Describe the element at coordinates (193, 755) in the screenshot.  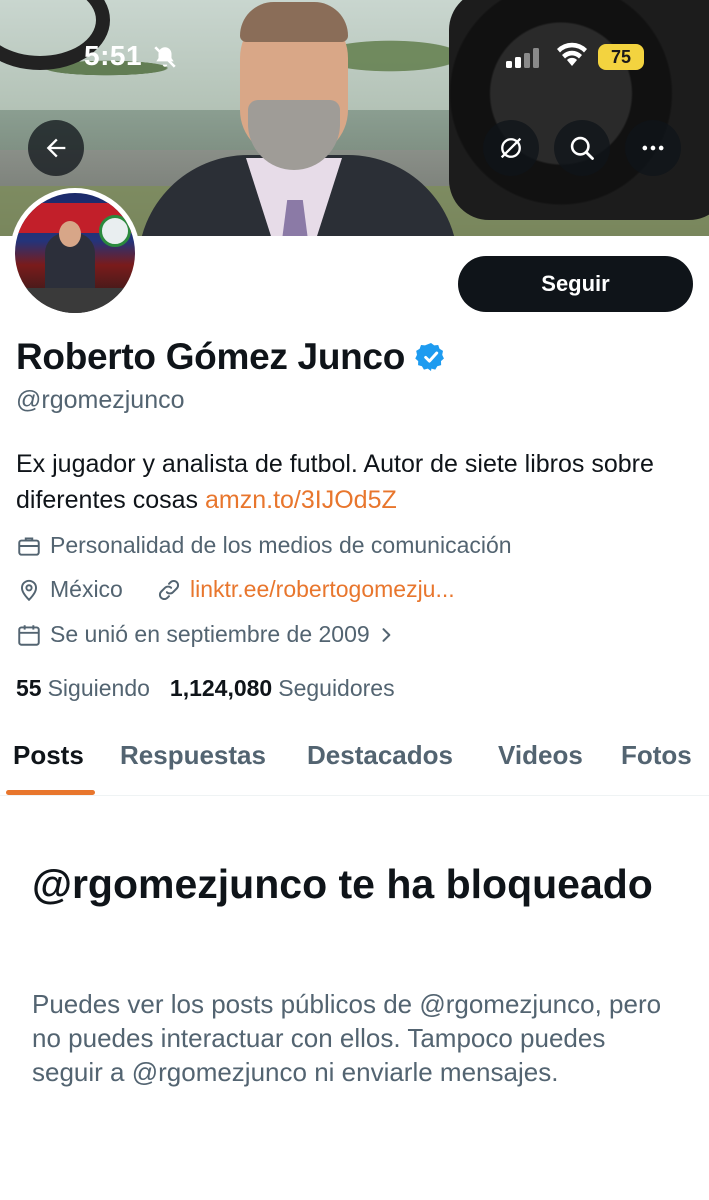
I see `tab-respuestas: Respuestas` at that location.